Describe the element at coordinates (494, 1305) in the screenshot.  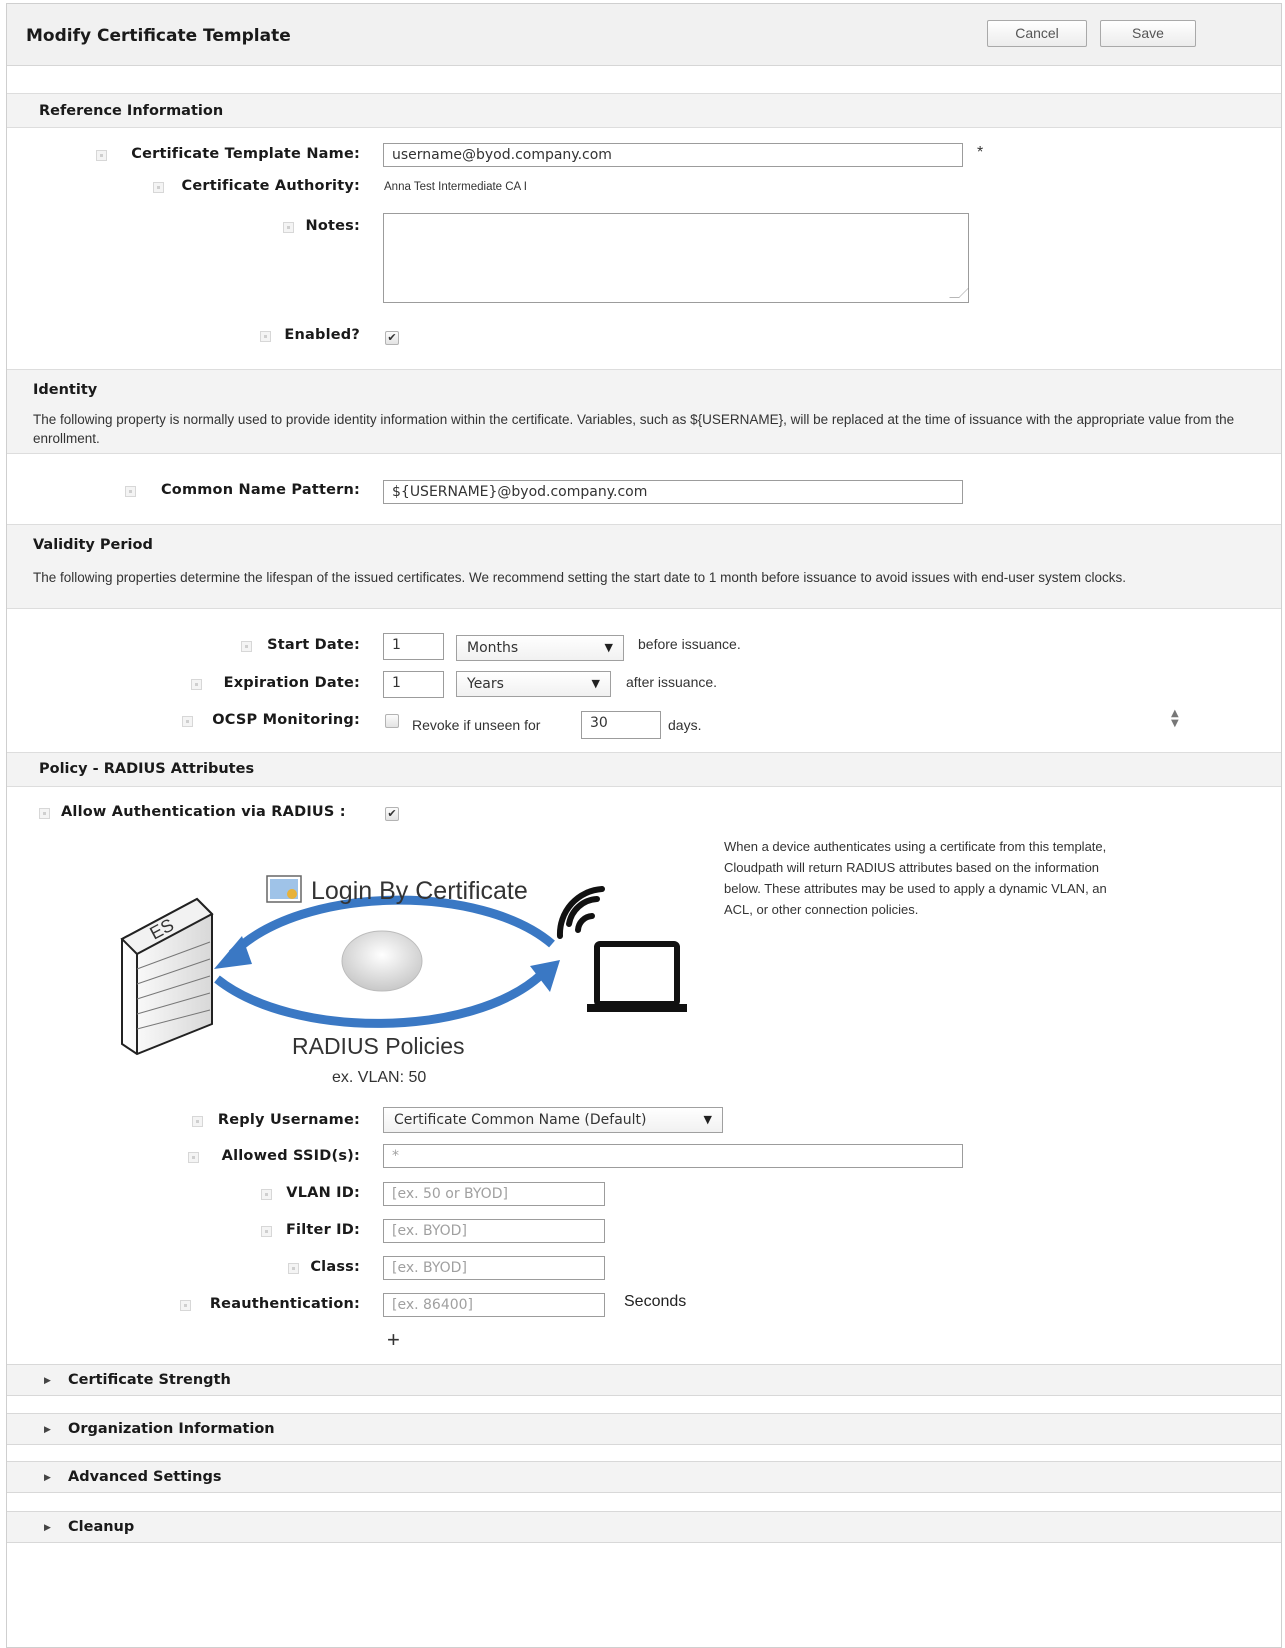
I see `reauthentication-input: [ex. 86400]` at that location.